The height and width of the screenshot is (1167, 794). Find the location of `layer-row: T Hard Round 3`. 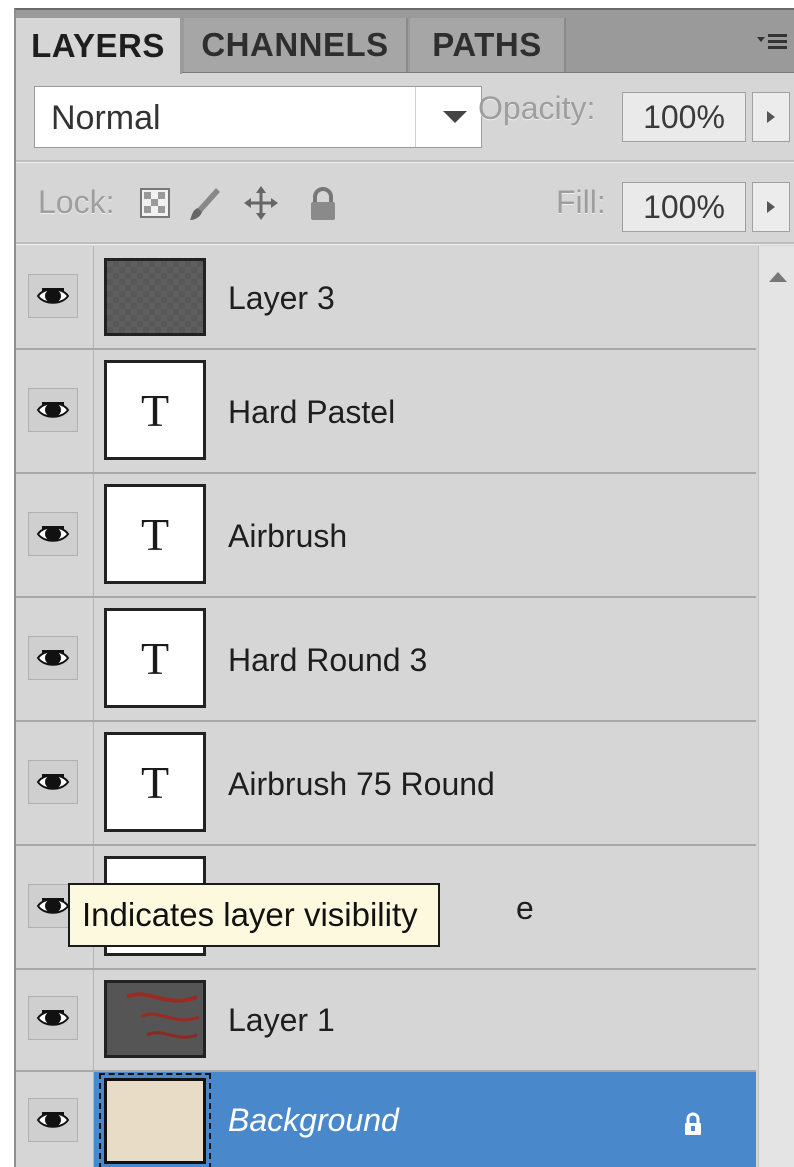

layer-row: T Hard Round 3 is located at coordinates (386, 660).